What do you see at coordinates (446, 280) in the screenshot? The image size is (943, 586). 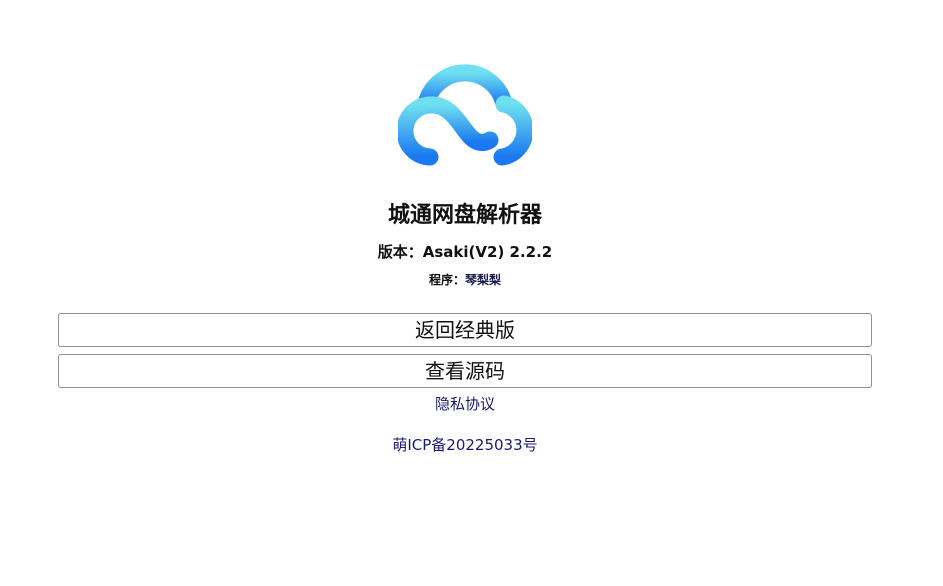 I see `author-label: 程序：` at bounding box center [446, 280].